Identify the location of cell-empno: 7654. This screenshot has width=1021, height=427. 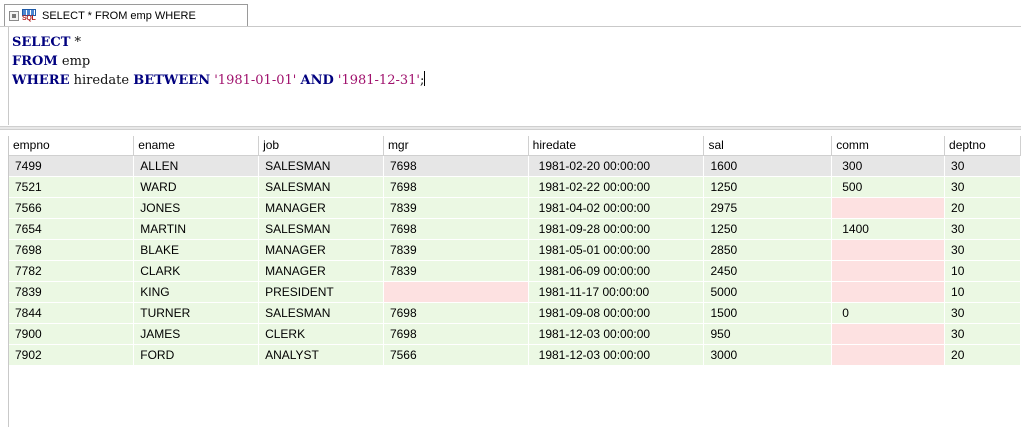
(72, 229).